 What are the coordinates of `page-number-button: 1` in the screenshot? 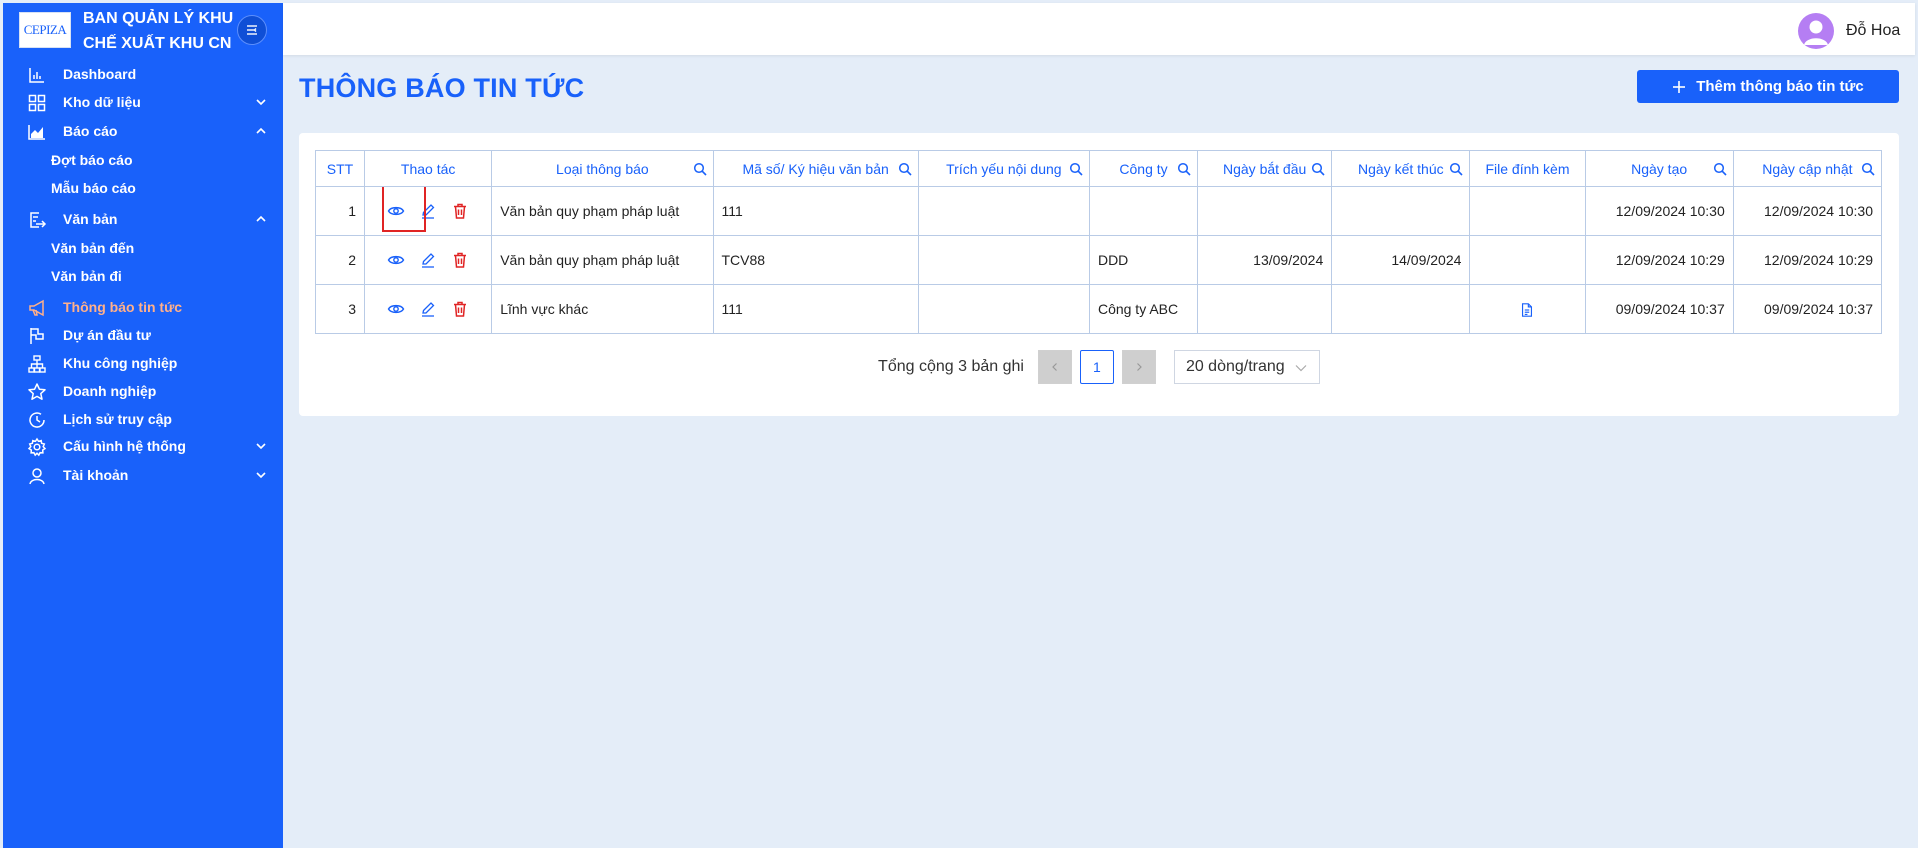 It's located at (1096, 367).